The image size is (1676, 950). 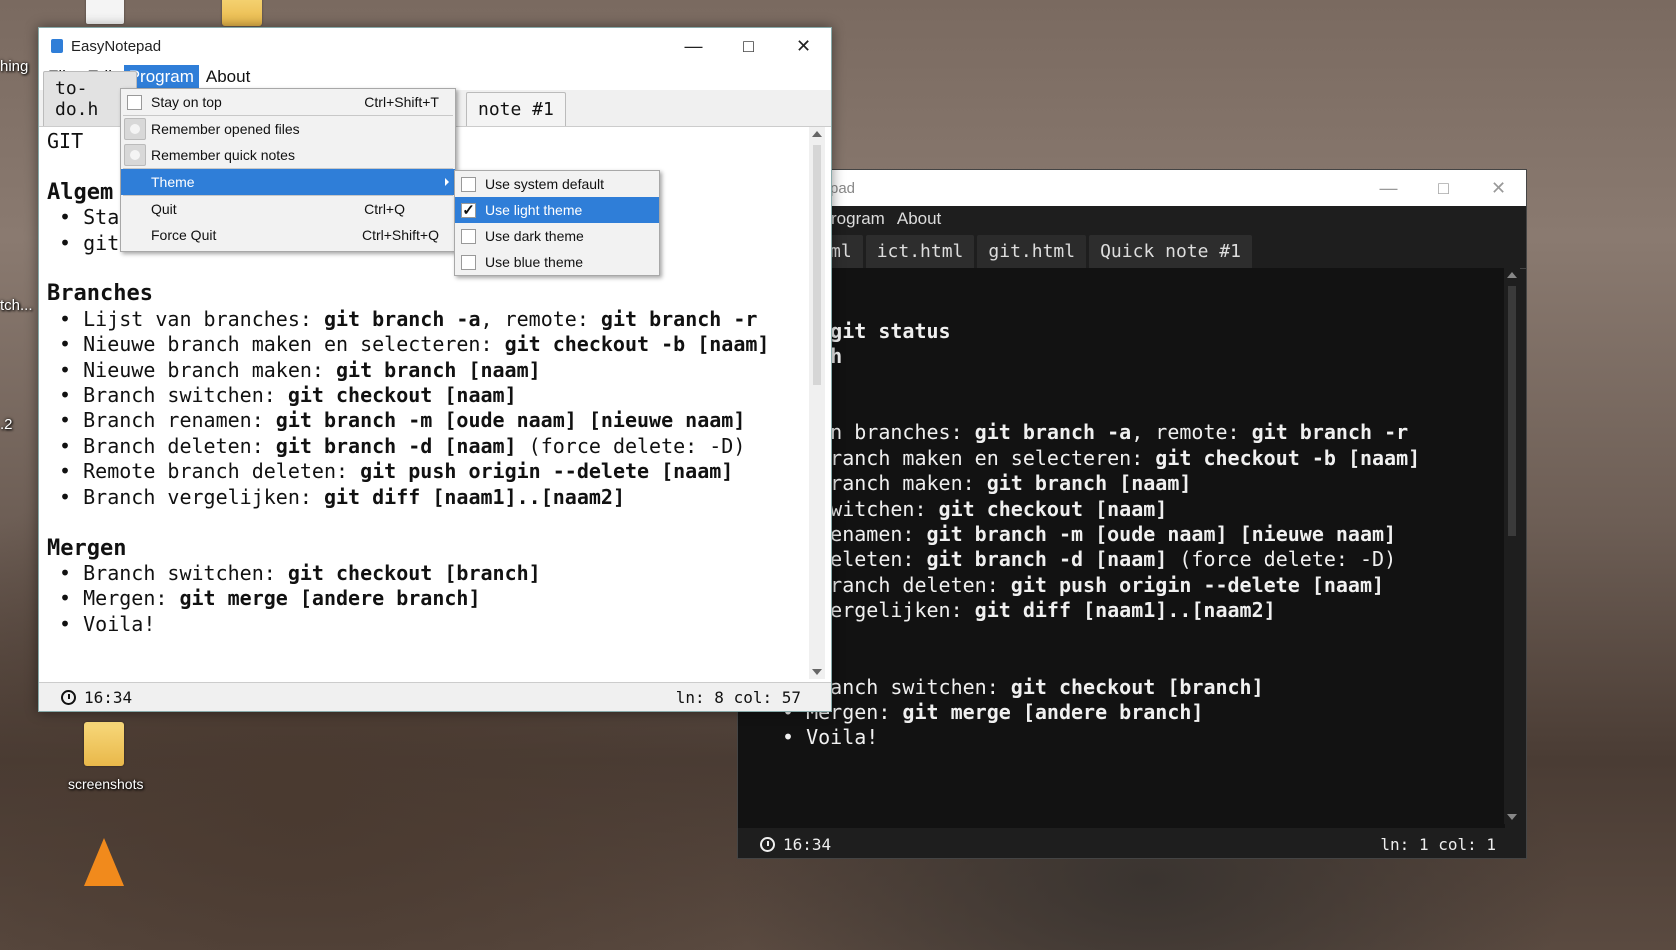 I want to click on light-titlebar: EasyNotepad — □ ✕, so click(x=435, y=46).